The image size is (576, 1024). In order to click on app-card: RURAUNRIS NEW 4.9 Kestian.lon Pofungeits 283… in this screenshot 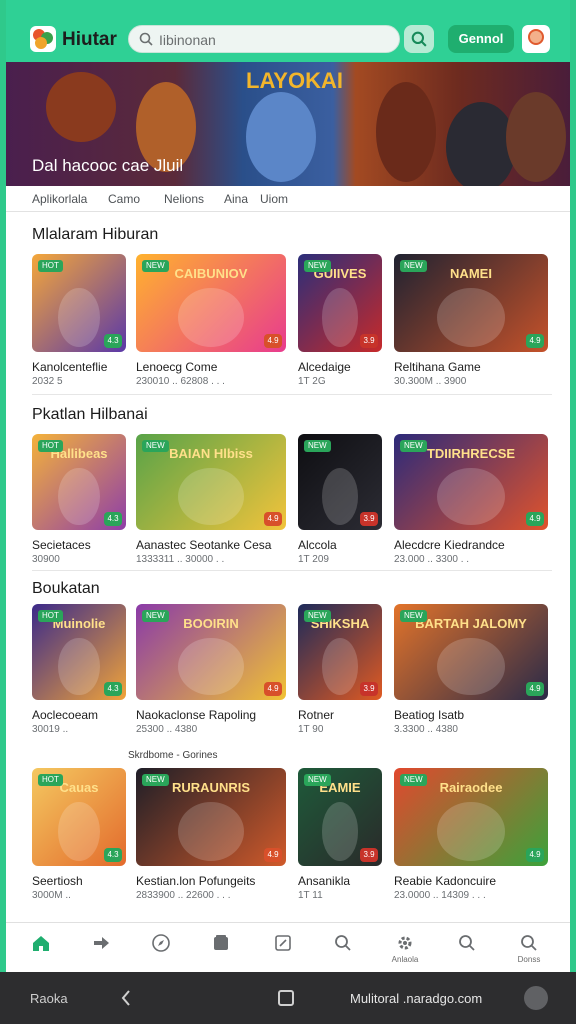, I will do `click(211, 836)`.